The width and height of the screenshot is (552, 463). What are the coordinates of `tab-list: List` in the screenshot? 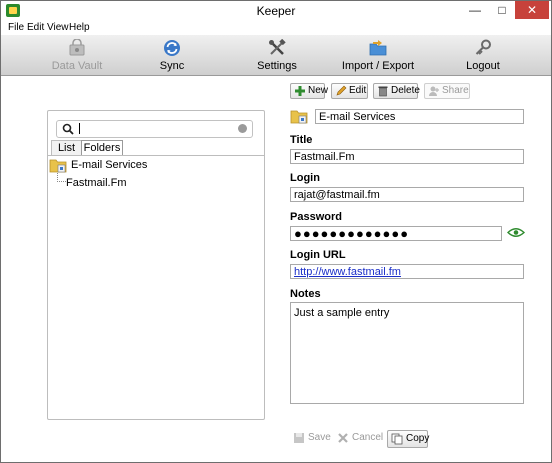 It's located at (66, 147).